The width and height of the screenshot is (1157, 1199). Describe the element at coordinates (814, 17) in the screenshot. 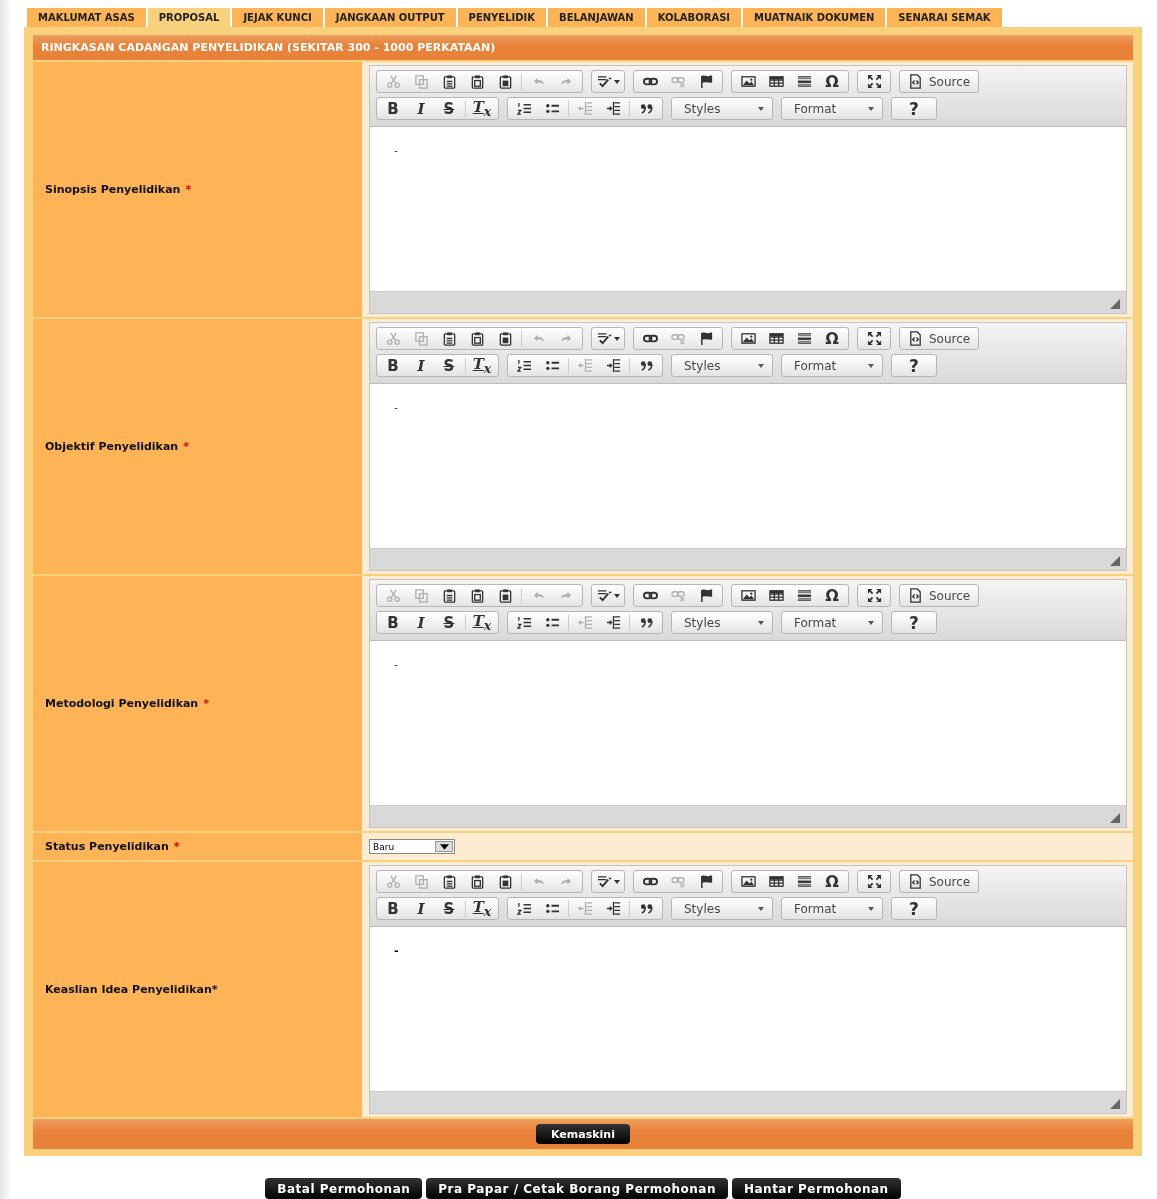

I see `tab: MUATNAIK DOKUMEN` at that location.